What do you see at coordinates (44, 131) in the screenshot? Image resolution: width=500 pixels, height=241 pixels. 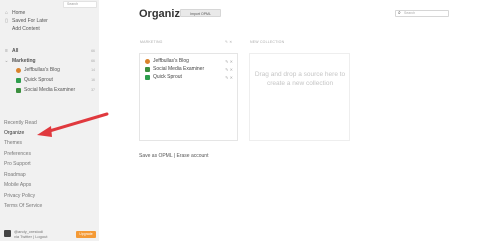 I see `arrow-head` at bounding box center [44, 131].